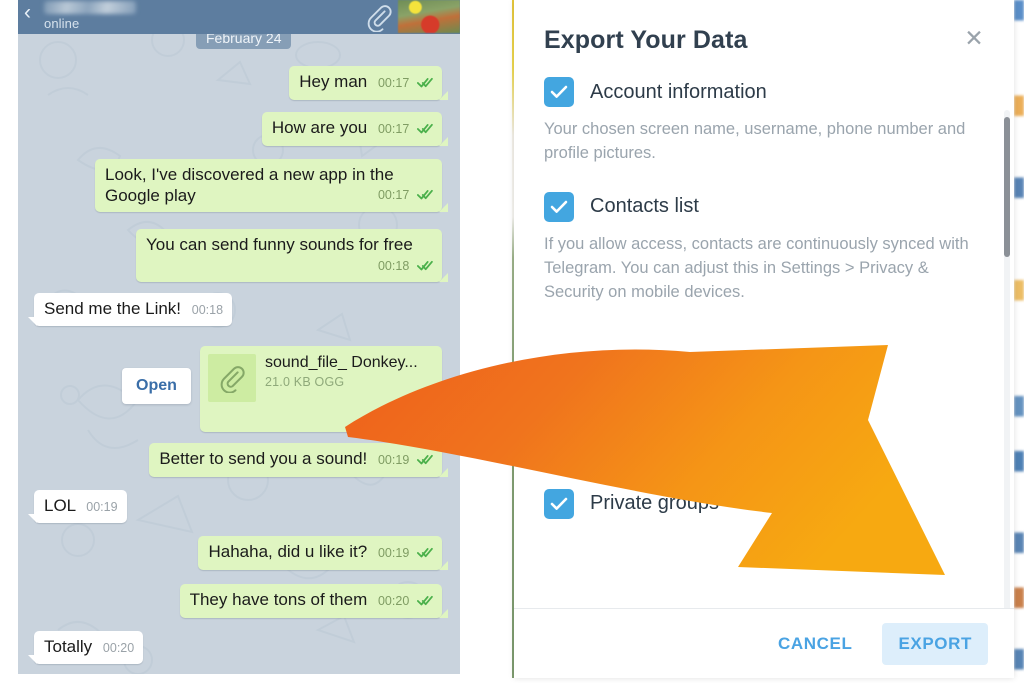  I want to click on option-label: Account information, so click(678, 91).